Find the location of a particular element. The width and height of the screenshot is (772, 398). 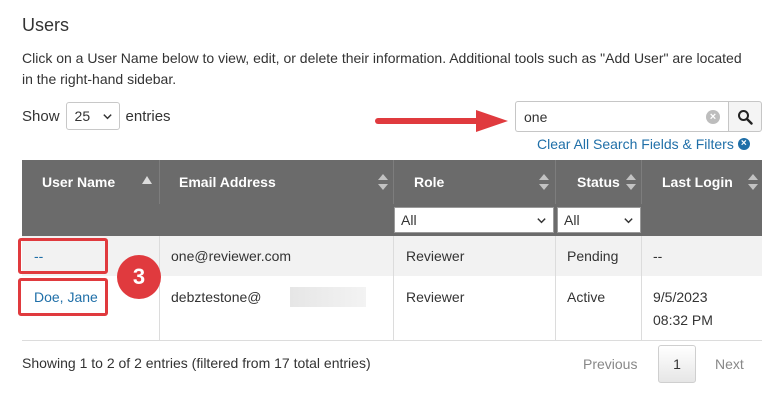

entries-label: entries is located at coordinates (148, 116).